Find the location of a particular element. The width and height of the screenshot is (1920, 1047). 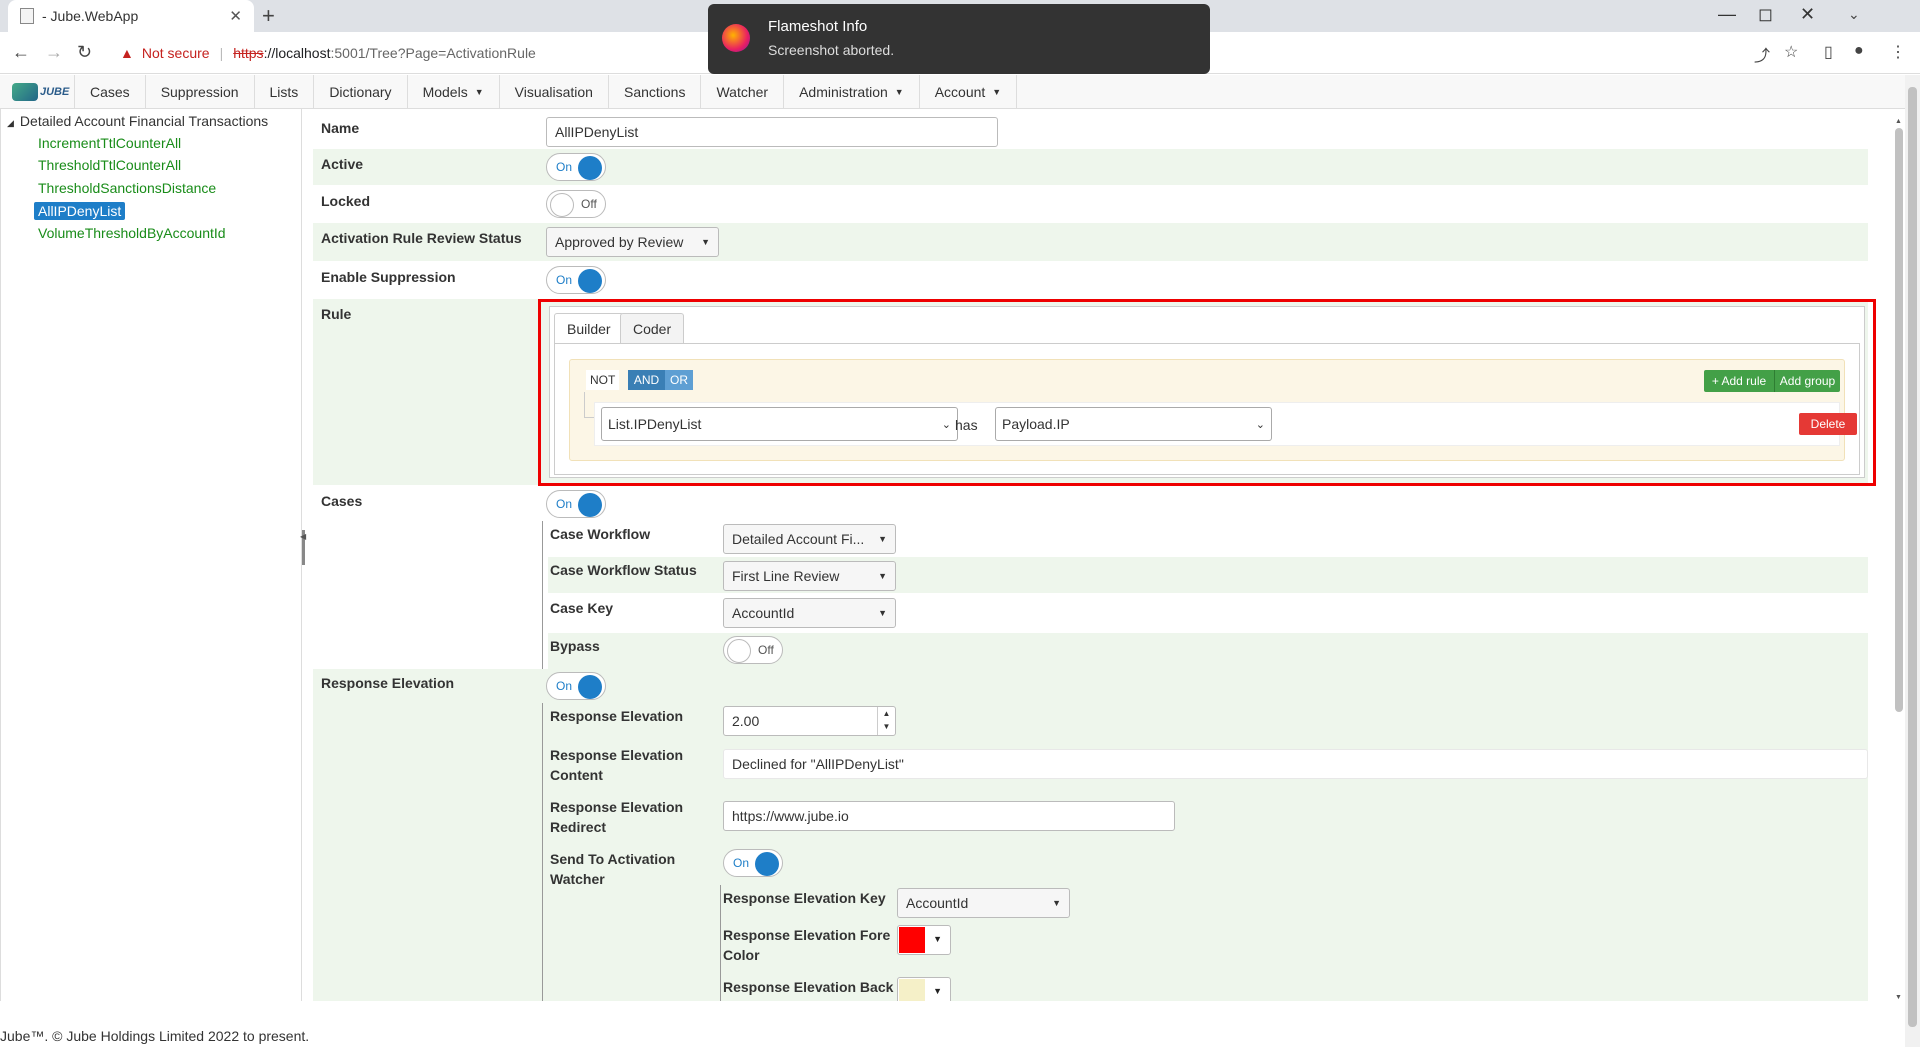

page-icon is located at coordinates (27, 16).